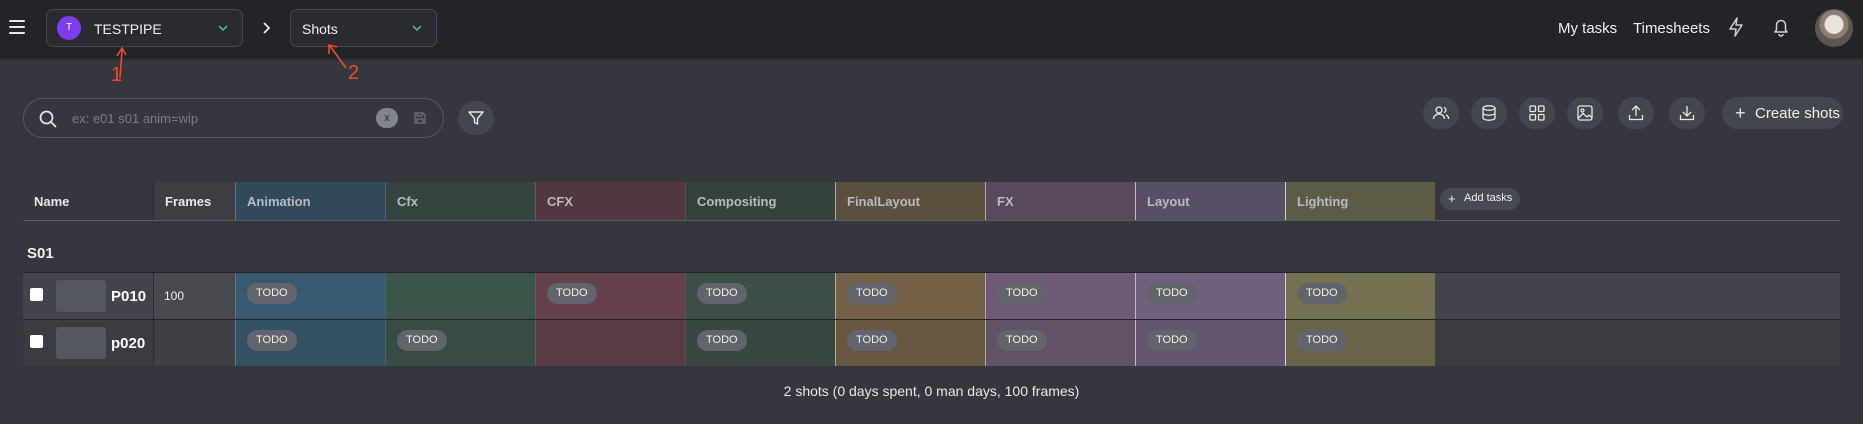 This screenshot has height=424, width=1863. What do you see at coordinates (1360, 201) in the screenshot?
I see `column-header-task: Lighting` at bounding box center [1360, 201].